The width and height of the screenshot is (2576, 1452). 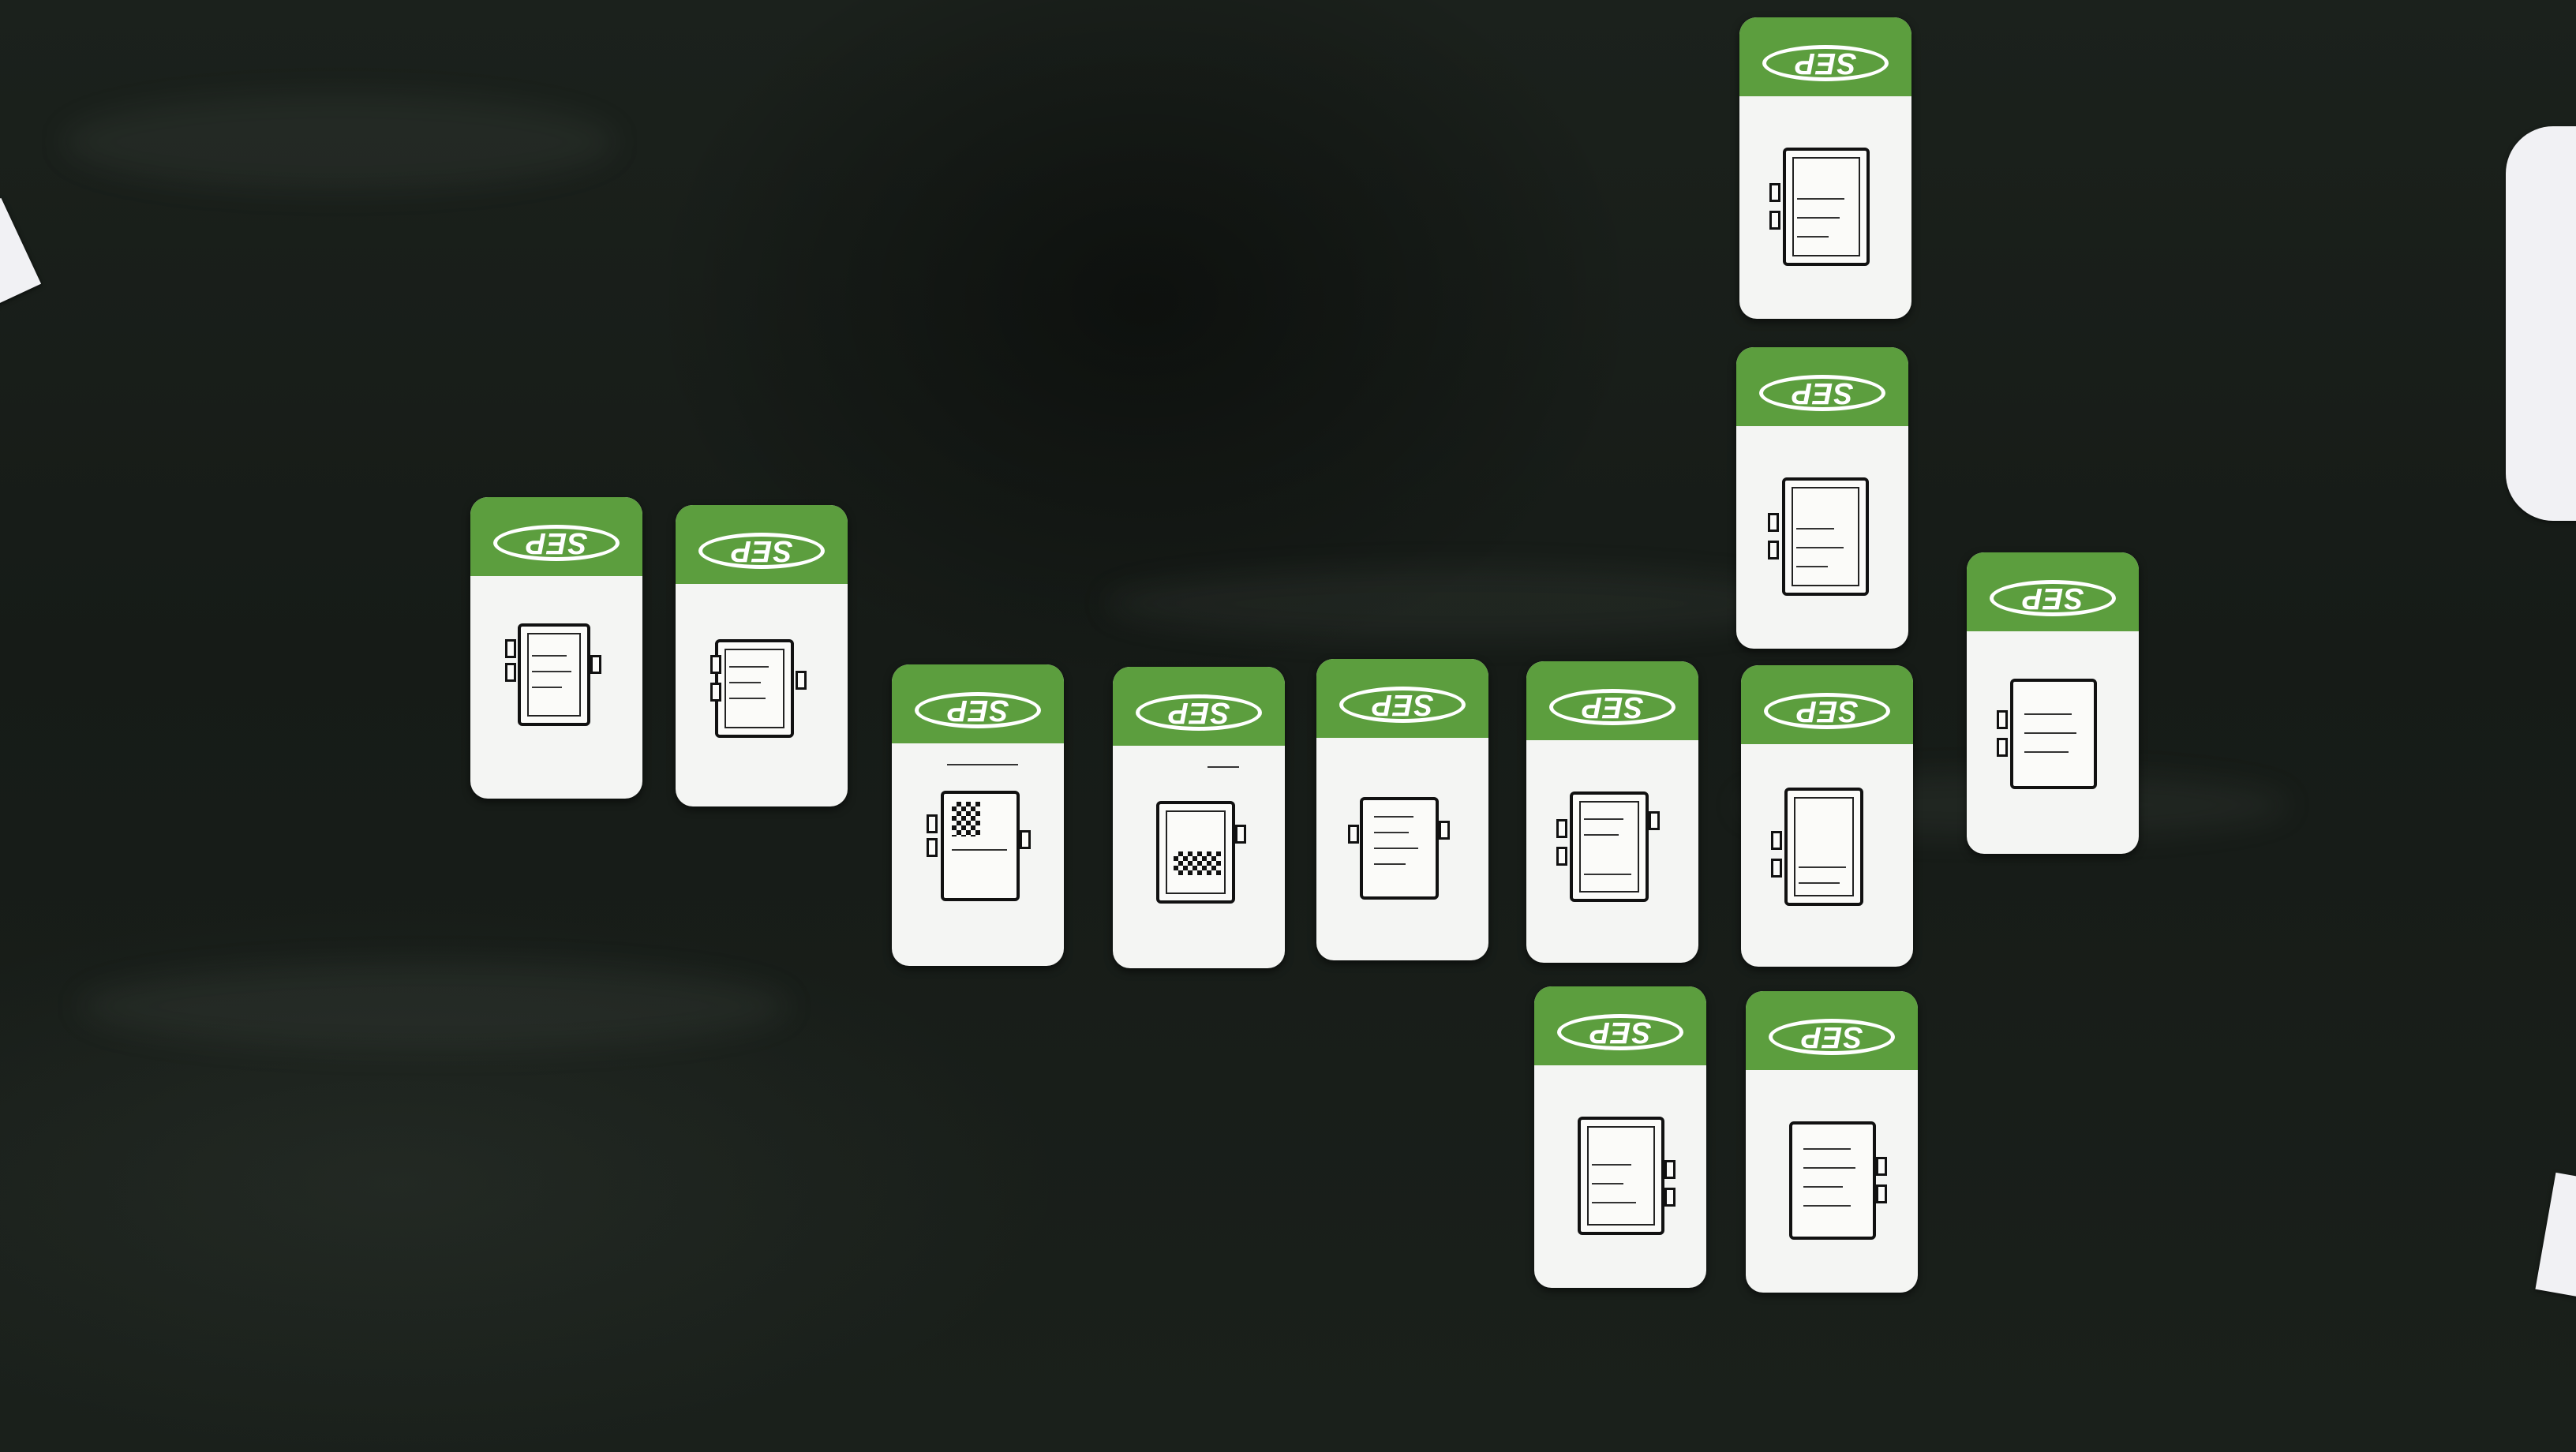 What do you see at coordinates (2555, 1235) in the screenshot?
I see `paper-corner-right-bottom` at bounding box center [2555, 1235].